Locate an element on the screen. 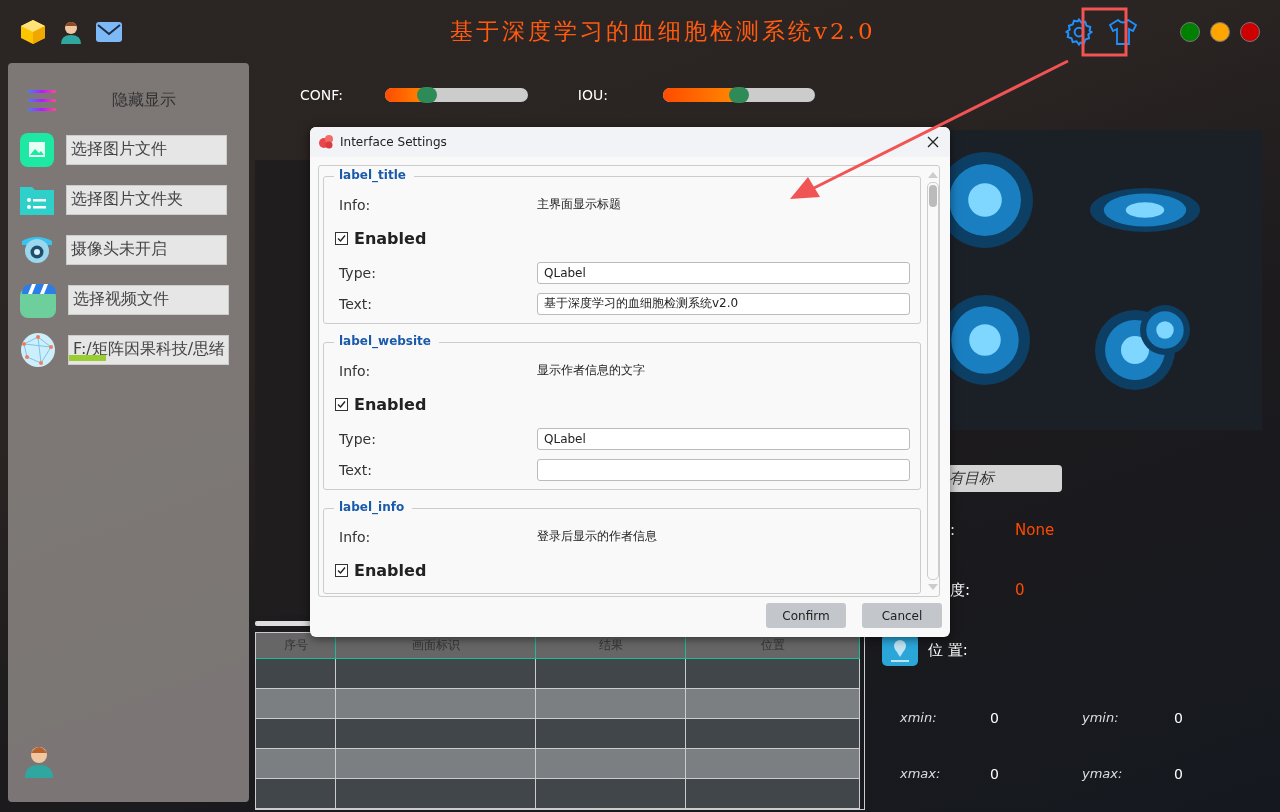 The image size is (1280, 812). settings-icon is located at coordinates (1079, 31).